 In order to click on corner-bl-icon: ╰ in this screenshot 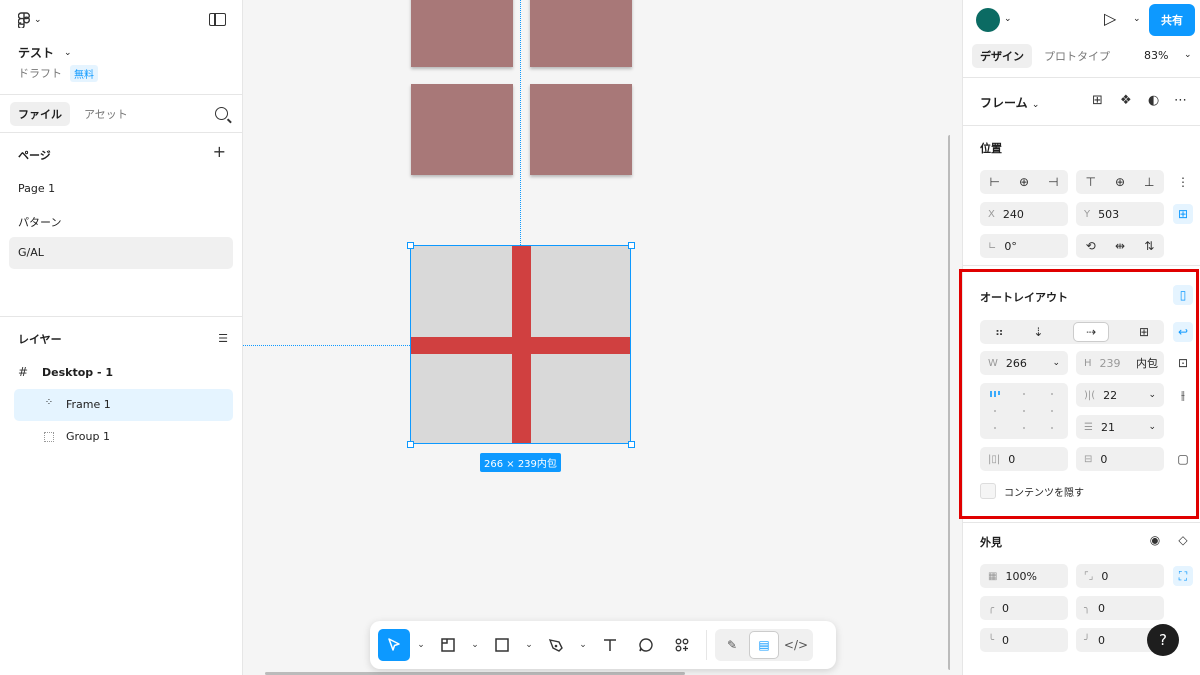, I will do `click(991, 640)`.